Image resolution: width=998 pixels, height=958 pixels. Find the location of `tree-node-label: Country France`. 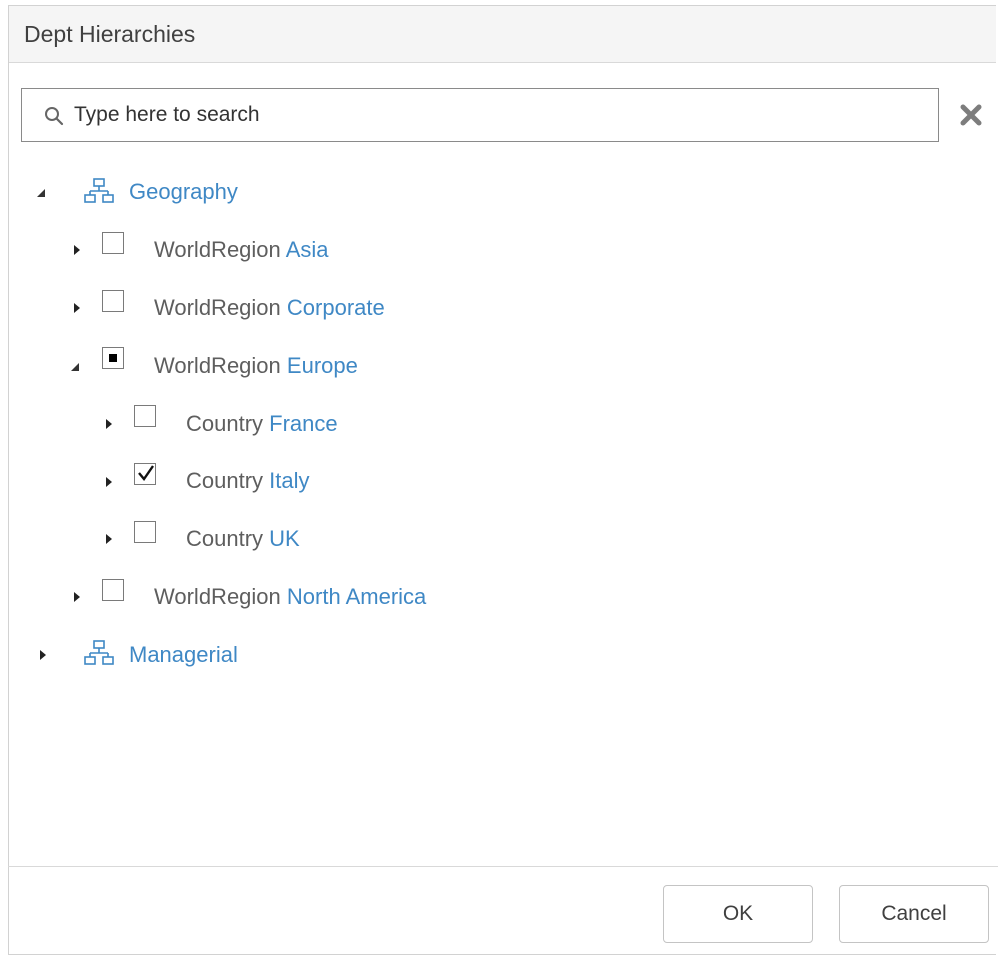

tree-node-label: Country France is located at coordinates (262, 424).